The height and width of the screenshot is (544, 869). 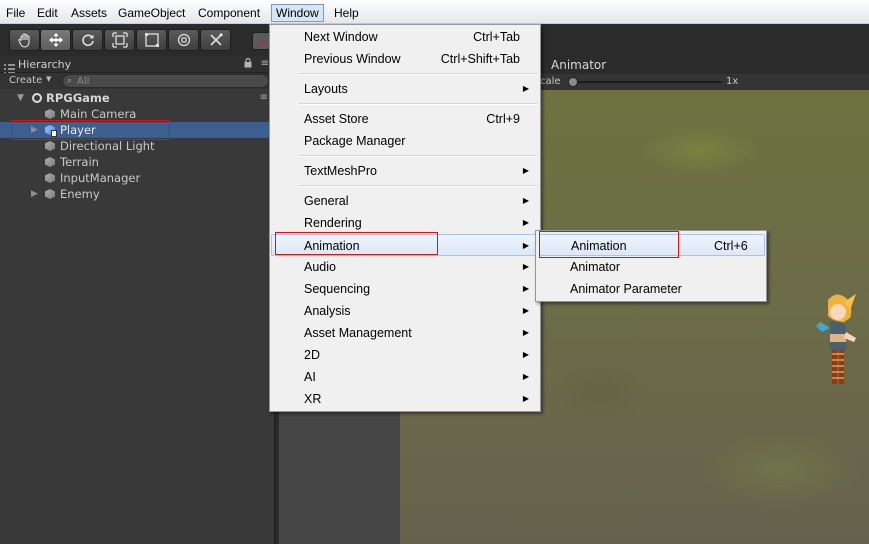 What do you see at coordinates (137, 178) in the screenshot?
I see `hierarchy-item: InputManager` at bounding box center [137, 178].